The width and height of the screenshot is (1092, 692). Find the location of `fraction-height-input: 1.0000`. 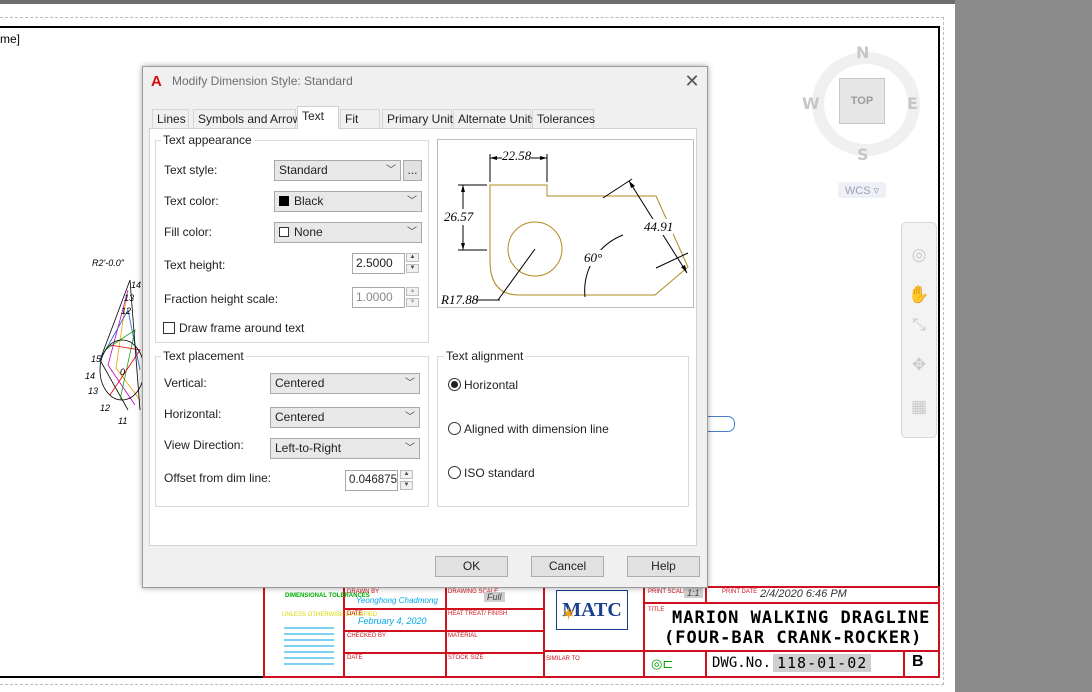

fraction-height-input: 1.0000 is located at coordinates (378, 297).